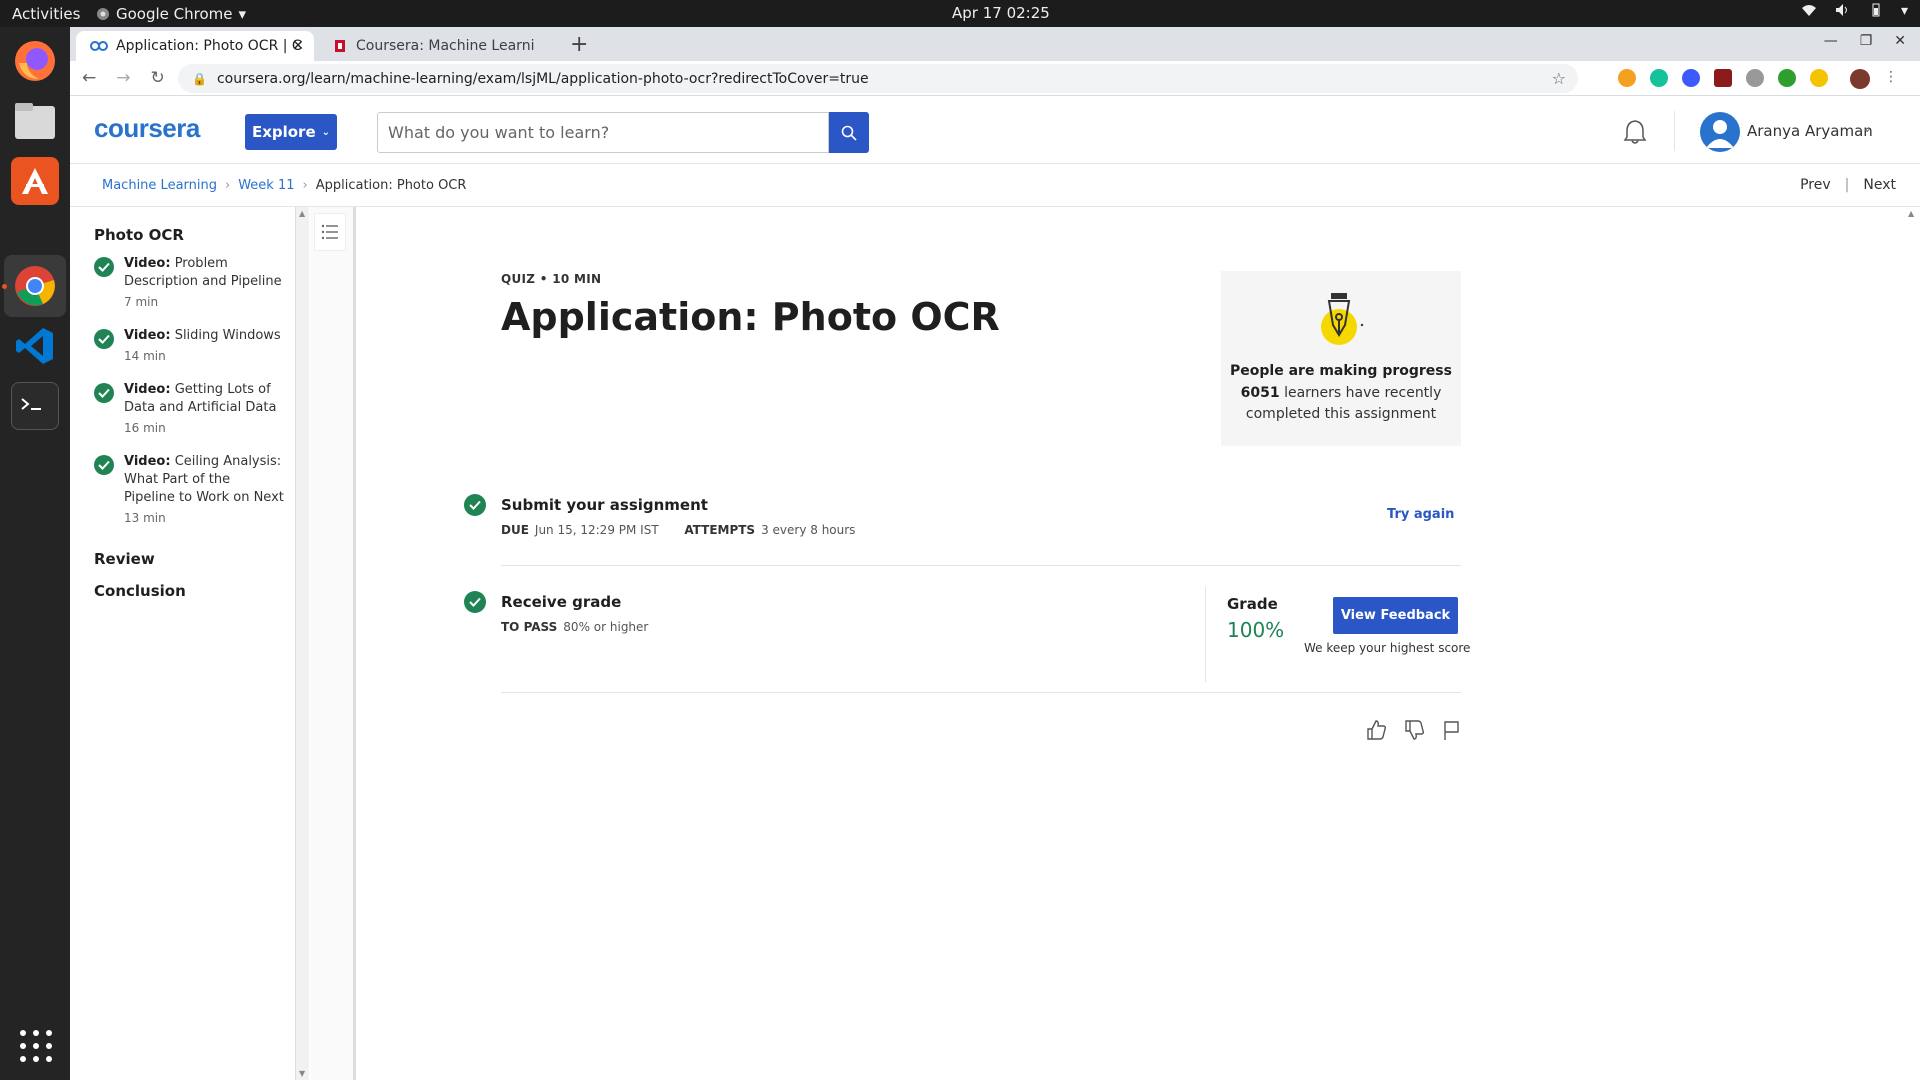 The height and width of the screenshot is (1080, 1920). I want to click on chrome-dock-icon, so click(35, 286).